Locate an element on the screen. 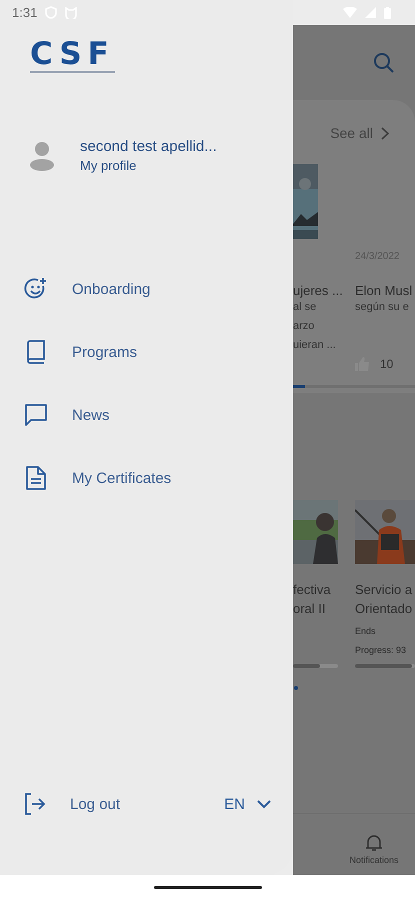  language-selector: EN is located at coordinates (247, 804).